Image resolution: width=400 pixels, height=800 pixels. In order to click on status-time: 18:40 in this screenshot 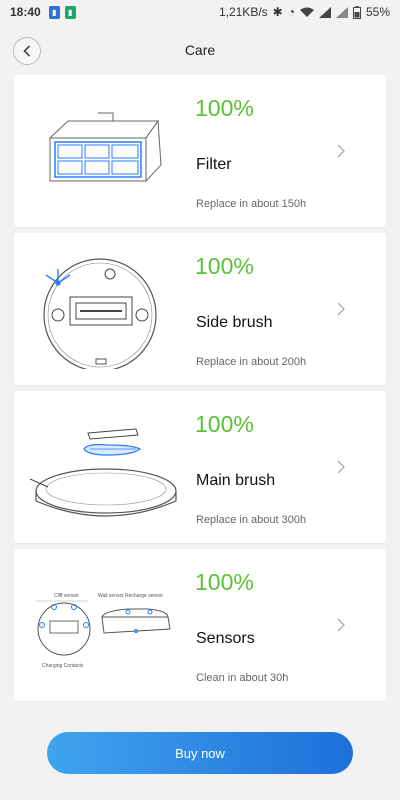, I will do `click(25, 12)`.